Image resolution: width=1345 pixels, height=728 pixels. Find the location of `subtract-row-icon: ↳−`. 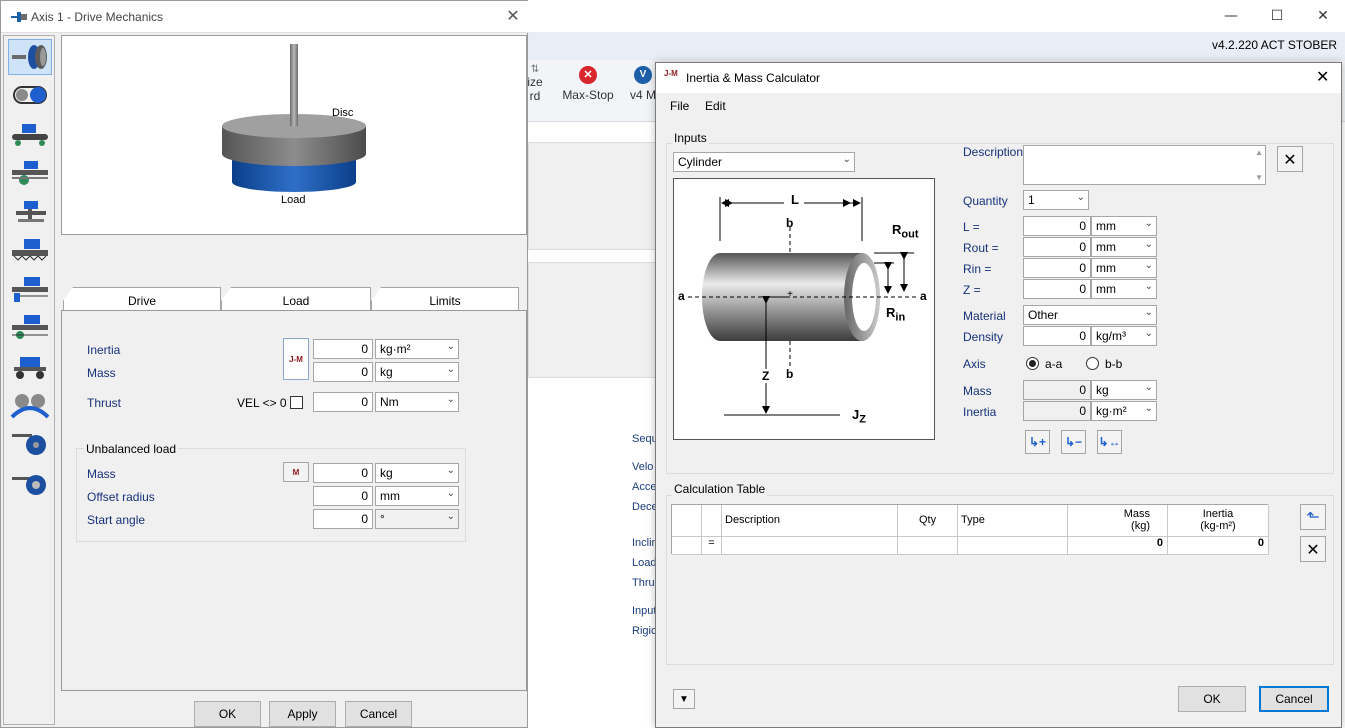

subtract-row-icon: ↳− is located at coordinates (1073, 442).